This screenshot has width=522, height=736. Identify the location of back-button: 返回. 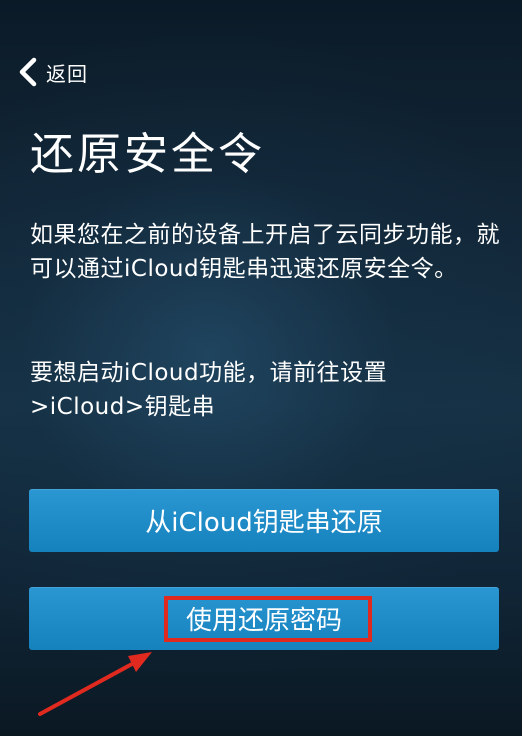
(52, 72).